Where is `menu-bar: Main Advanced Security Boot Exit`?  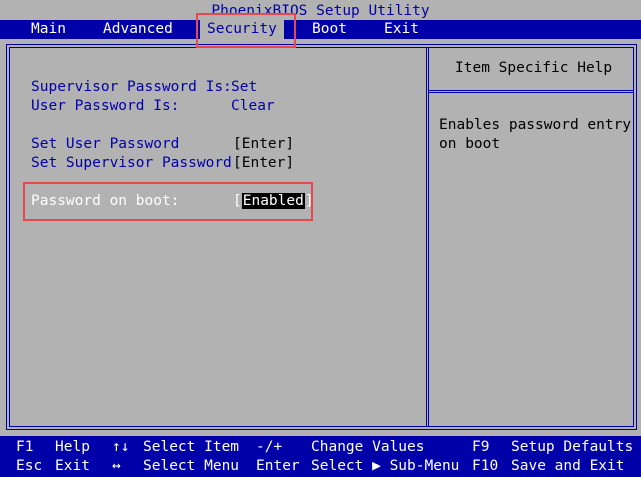
menu-bar: Main Advanced Security Boot Exit is located at coordinates (320, 29).